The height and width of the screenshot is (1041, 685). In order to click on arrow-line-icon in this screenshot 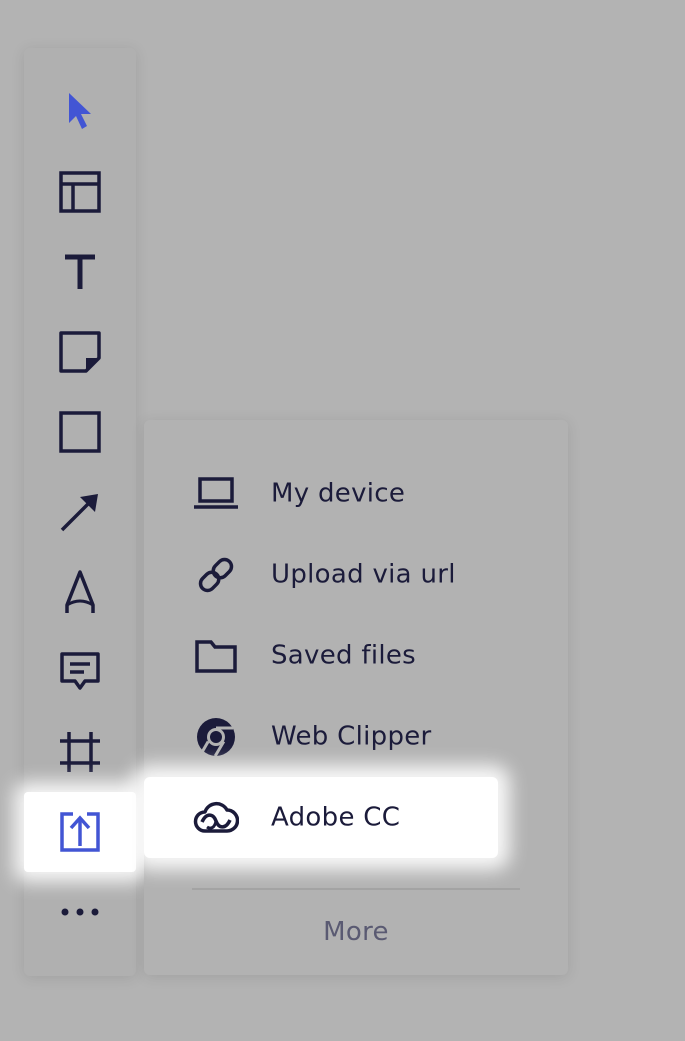, I will do `click(79, 513)`.